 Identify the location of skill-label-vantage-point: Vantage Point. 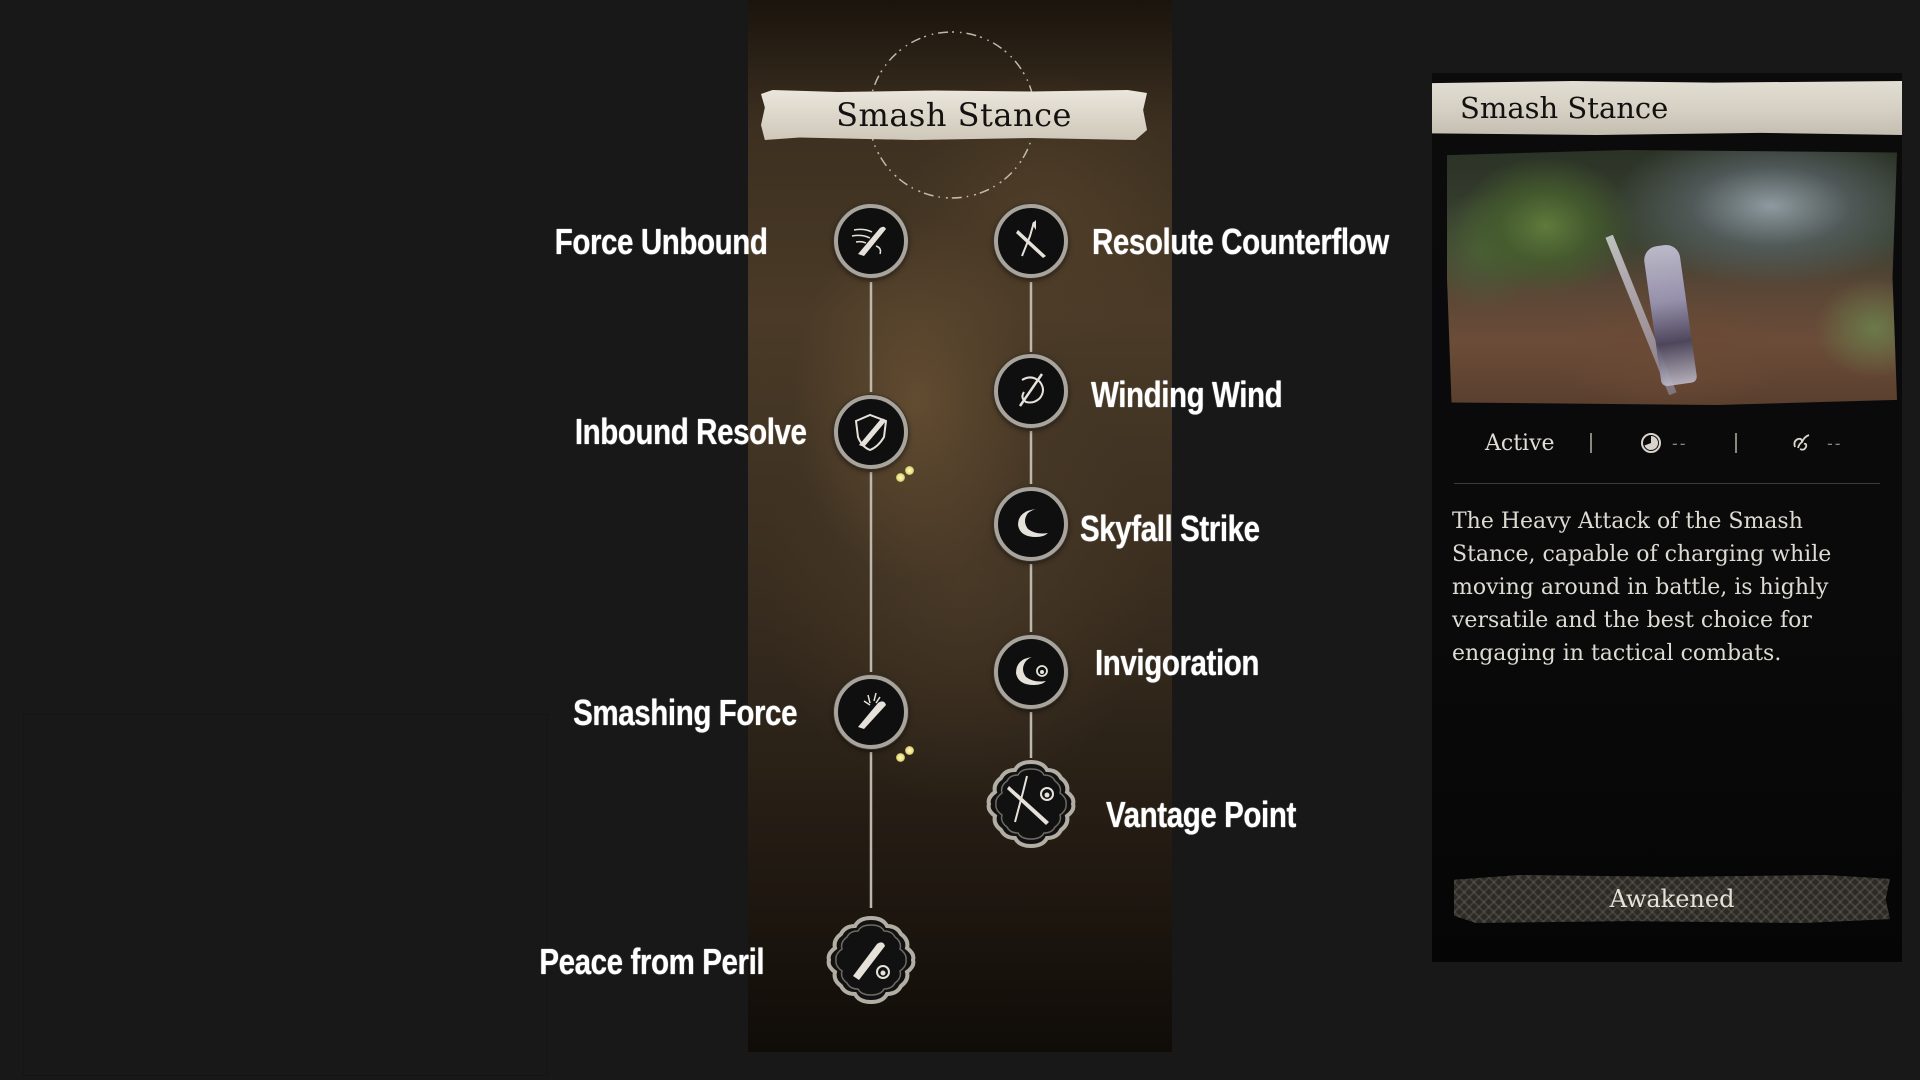
(1201, 814).